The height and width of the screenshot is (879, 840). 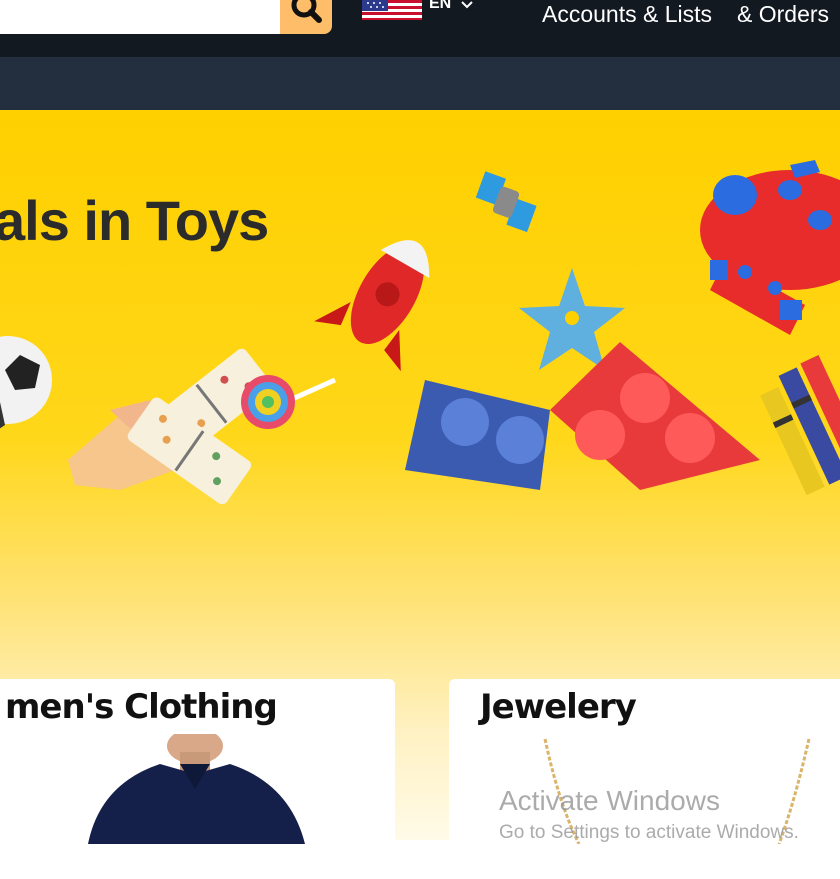 I want to click on sub-navigation-bar, so click(x=420, y=83).